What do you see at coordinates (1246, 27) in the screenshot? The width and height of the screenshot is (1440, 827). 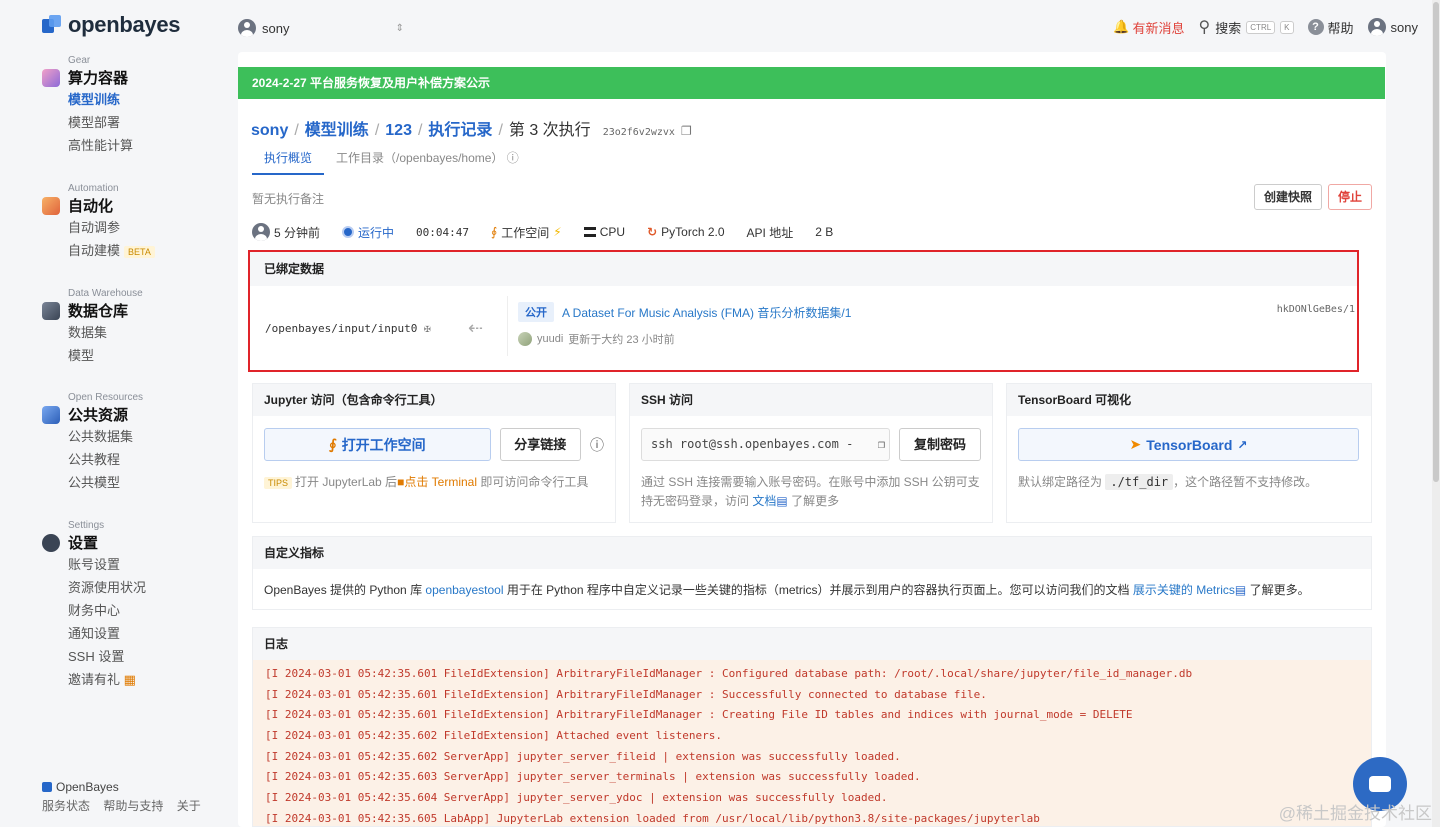 I see `search-button: ⚲ 搜索 CTRL K` at bounding box center [1246, 27].